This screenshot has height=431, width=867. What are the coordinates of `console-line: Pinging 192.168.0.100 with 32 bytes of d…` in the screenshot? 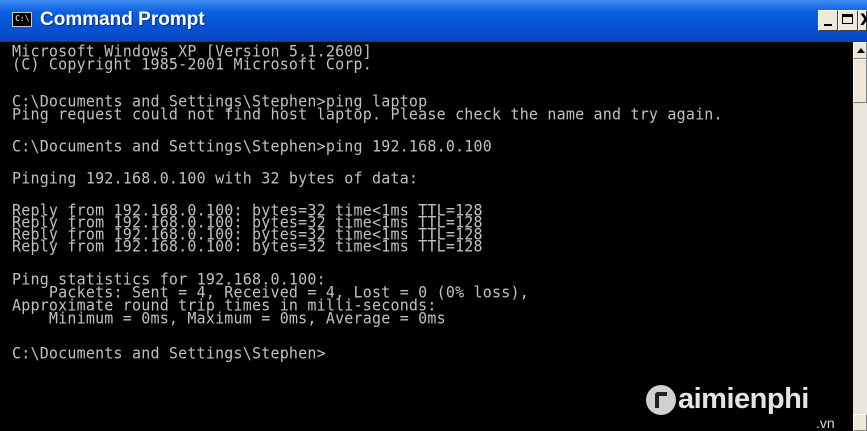 It's located at (215, 178).